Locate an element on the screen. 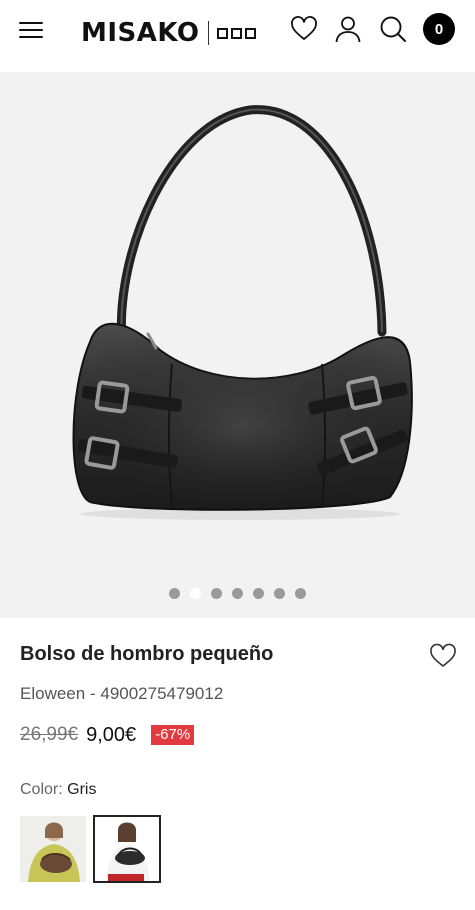 The width and height of the screenshot is (475, 910). color-swatch-grey is located at coordinates (127, 849).